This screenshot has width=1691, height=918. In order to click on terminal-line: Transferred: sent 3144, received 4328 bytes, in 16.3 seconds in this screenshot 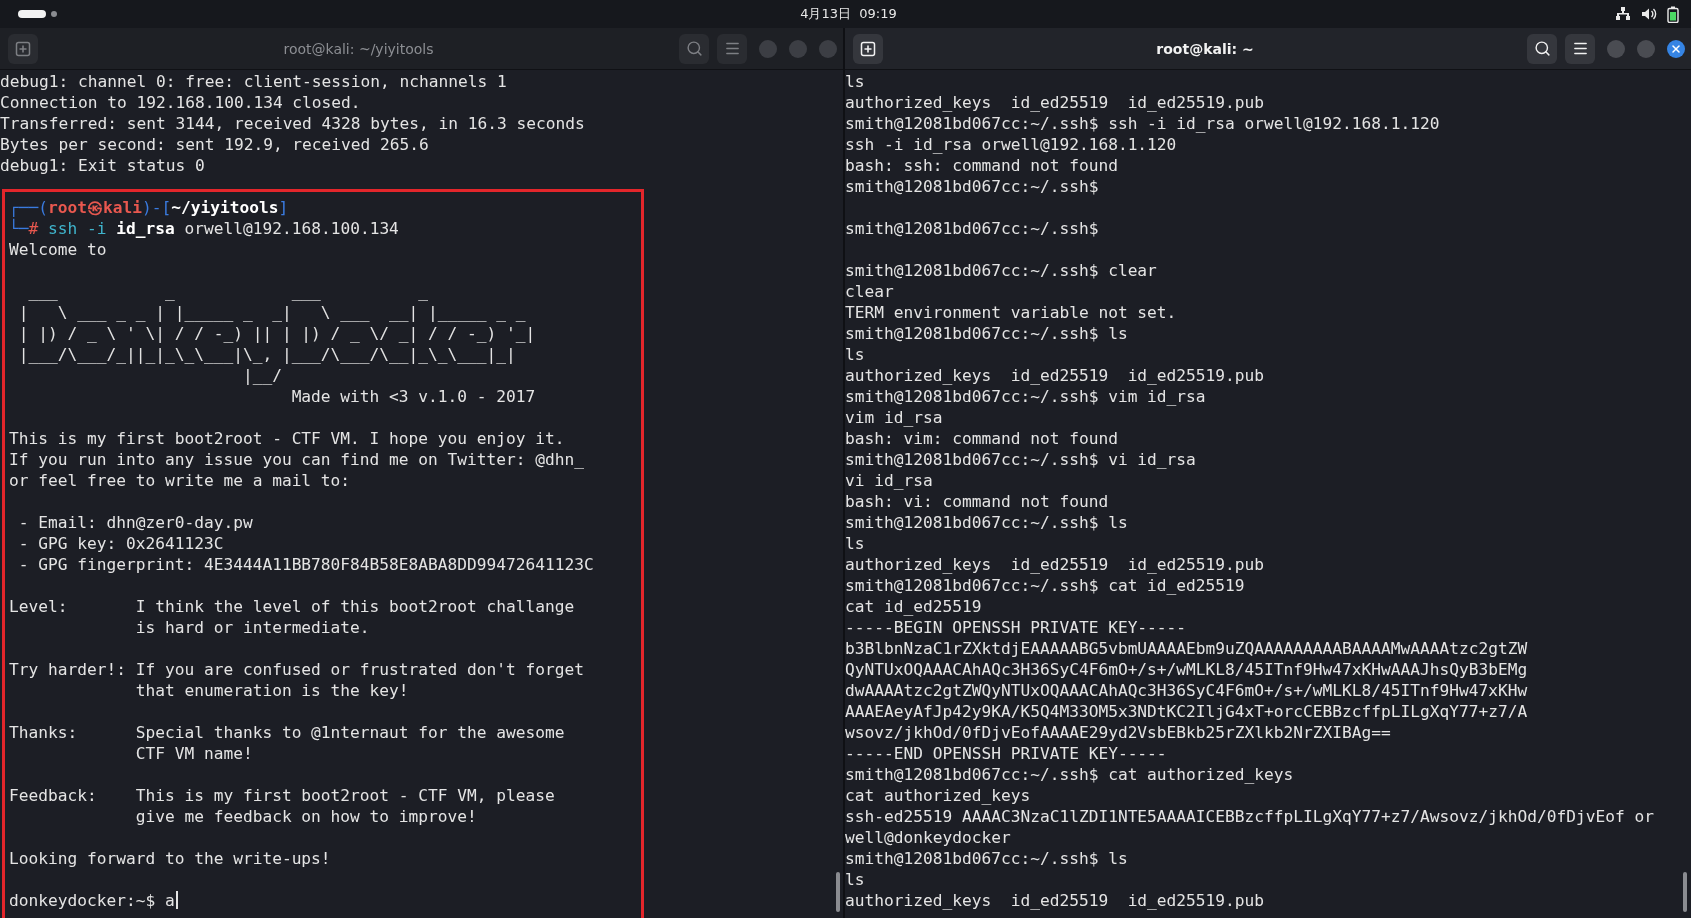, I will do `click(292, 123)`.